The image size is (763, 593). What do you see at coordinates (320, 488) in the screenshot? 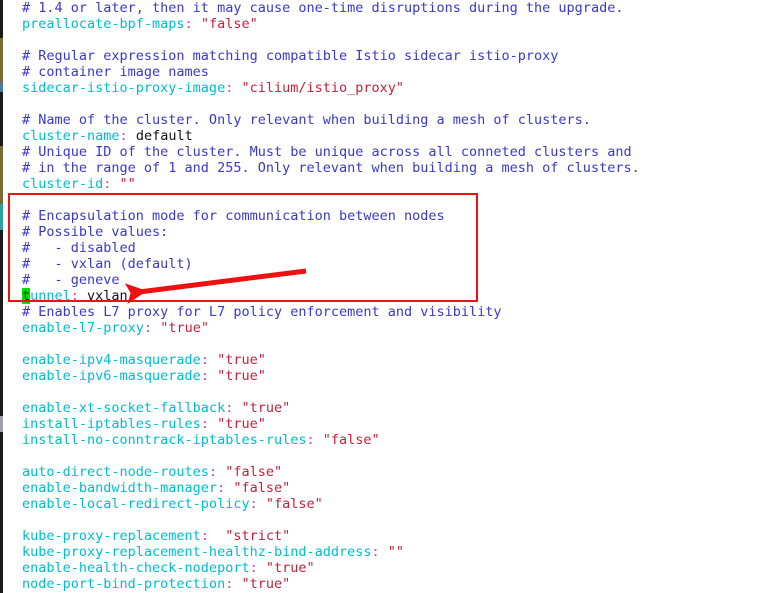
I see `code-line: enable-bandwidth-manager: "false"` at bounding box center [320, 488].